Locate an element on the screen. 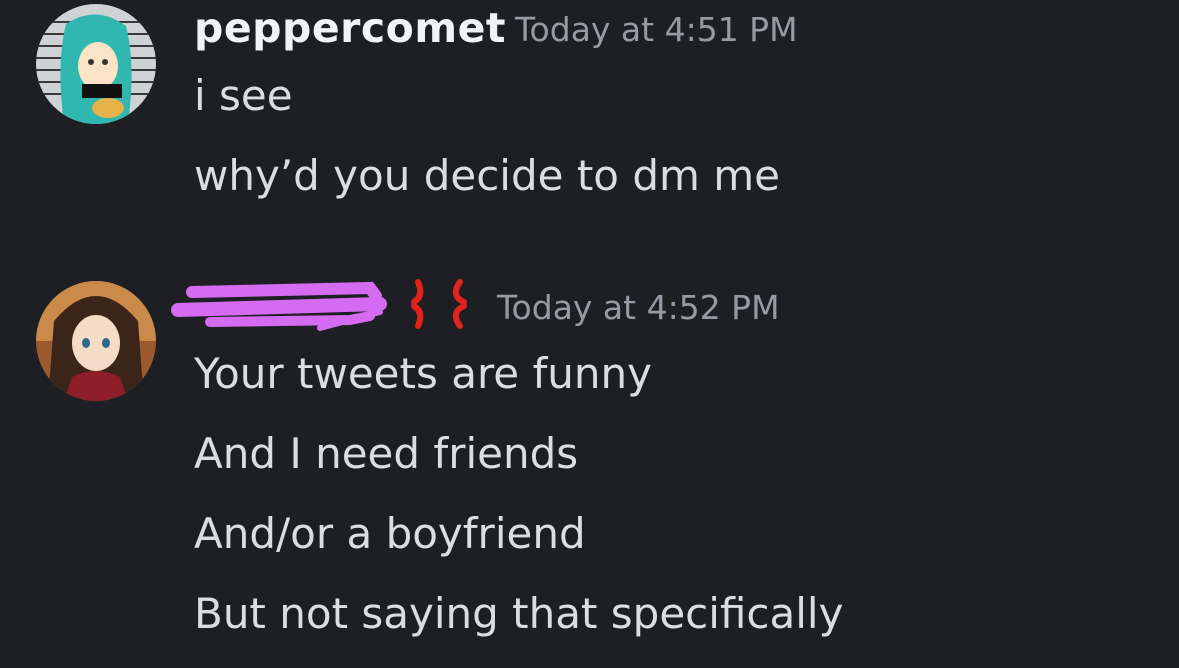  message-timestamp: Today at 4:52 PM is located at coordinates (638, 307).